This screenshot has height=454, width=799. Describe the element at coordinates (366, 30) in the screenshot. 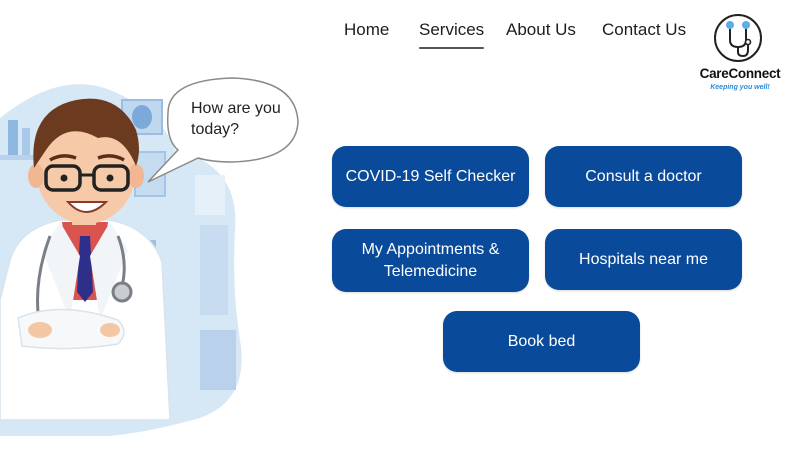

I see `nav-home: Home` at that location.